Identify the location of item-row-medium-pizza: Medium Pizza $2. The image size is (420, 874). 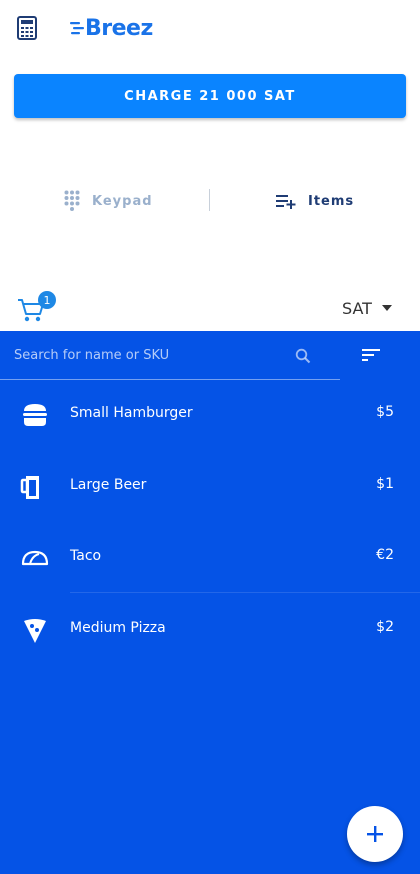
(210, 629).